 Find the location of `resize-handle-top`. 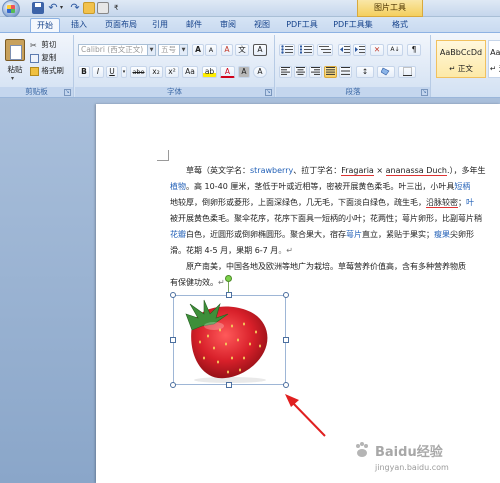

resize-handle-top is located at coordinates (229, 295).